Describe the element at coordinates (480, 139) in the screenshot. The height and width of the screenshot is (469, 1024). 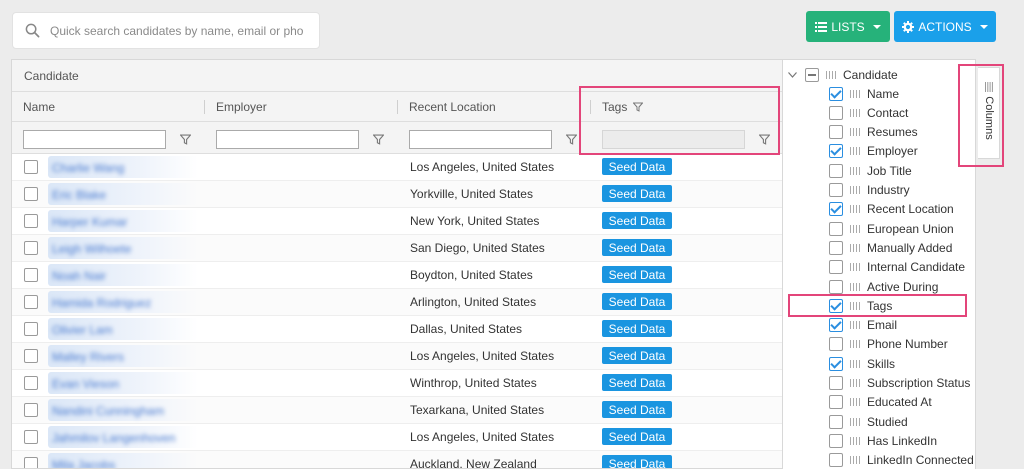
I see `location-filter-input` at that location.